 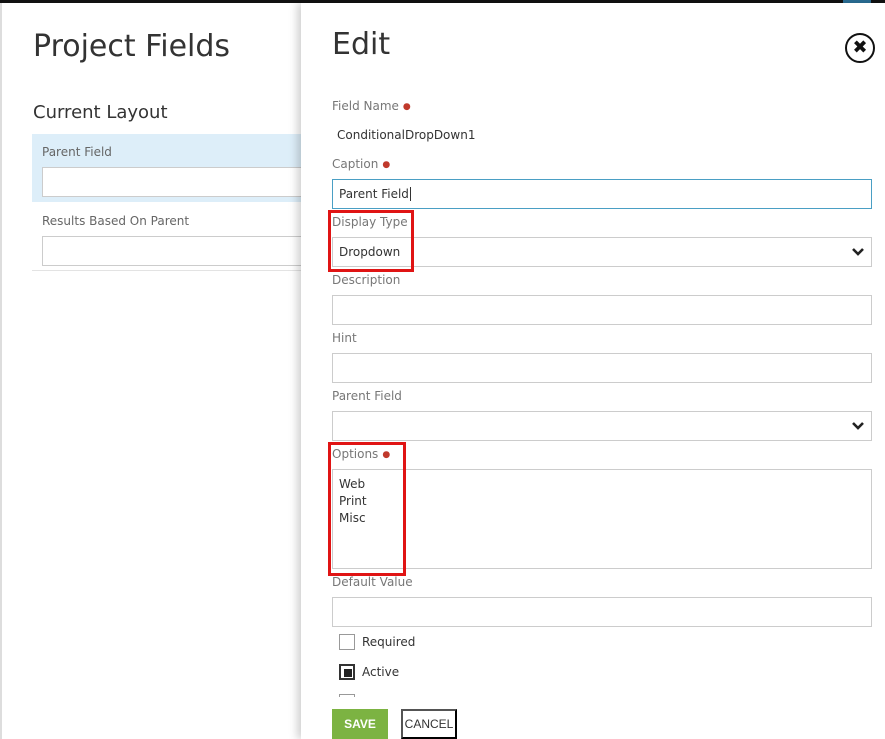 I want to click on field-name-label: Field Name ●, so click(x=371, y=106).